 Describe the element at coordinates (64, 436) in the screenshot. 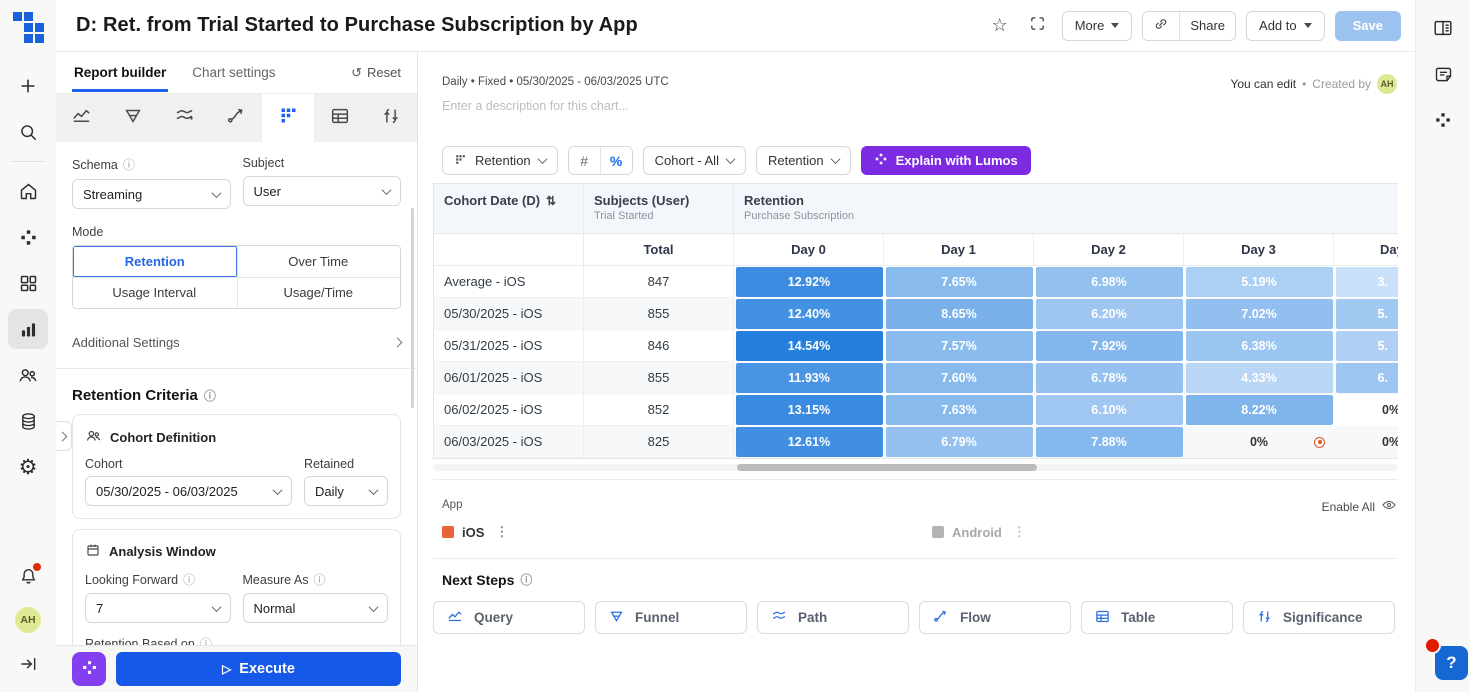

I see `panel-collapse-handle` at that location.